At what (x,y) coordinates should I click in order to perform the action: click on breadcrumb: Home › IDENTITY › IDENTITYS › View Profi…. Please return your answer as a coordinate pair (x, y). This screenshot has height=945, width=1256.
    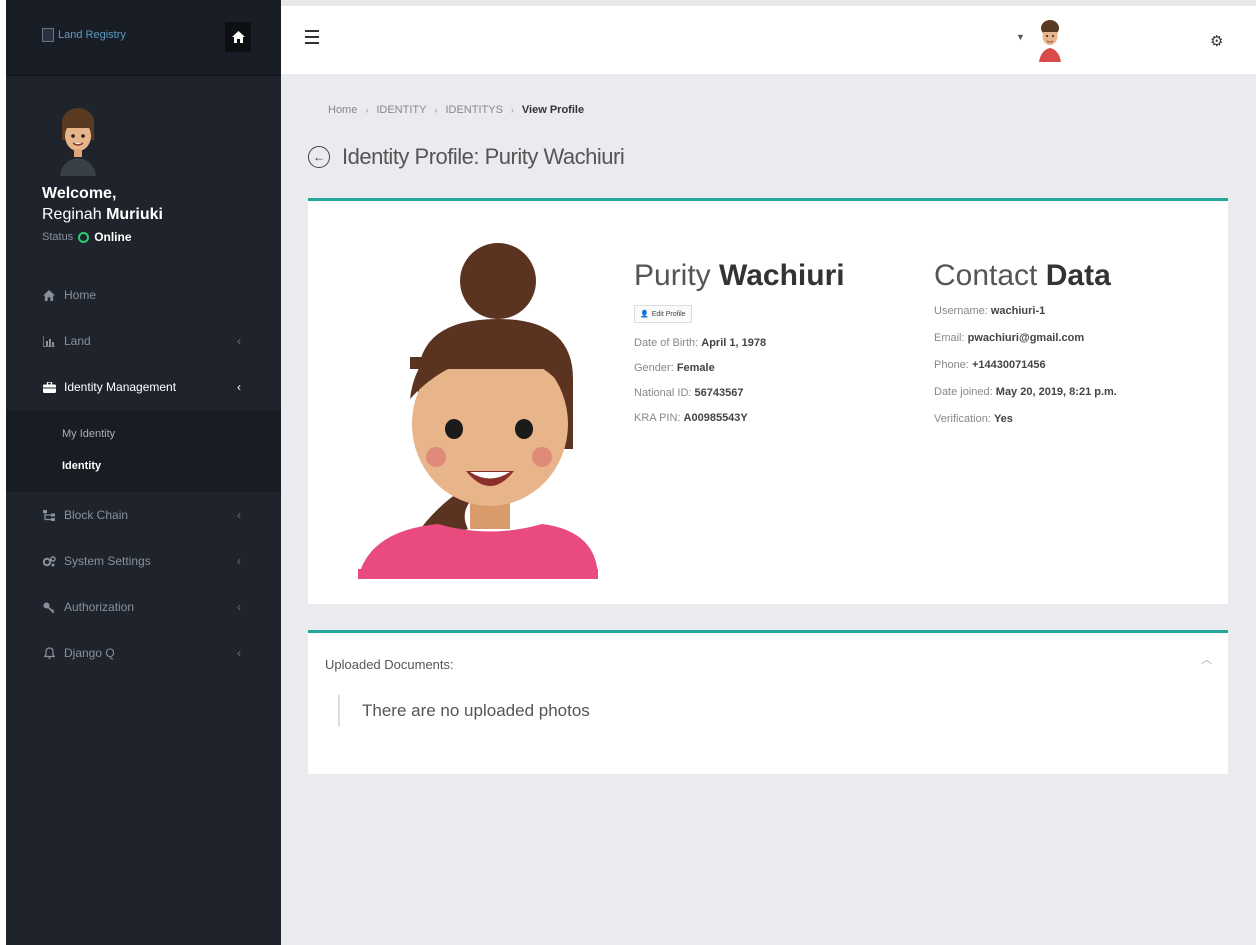
    Looking at the image, I should click on (456, 110).